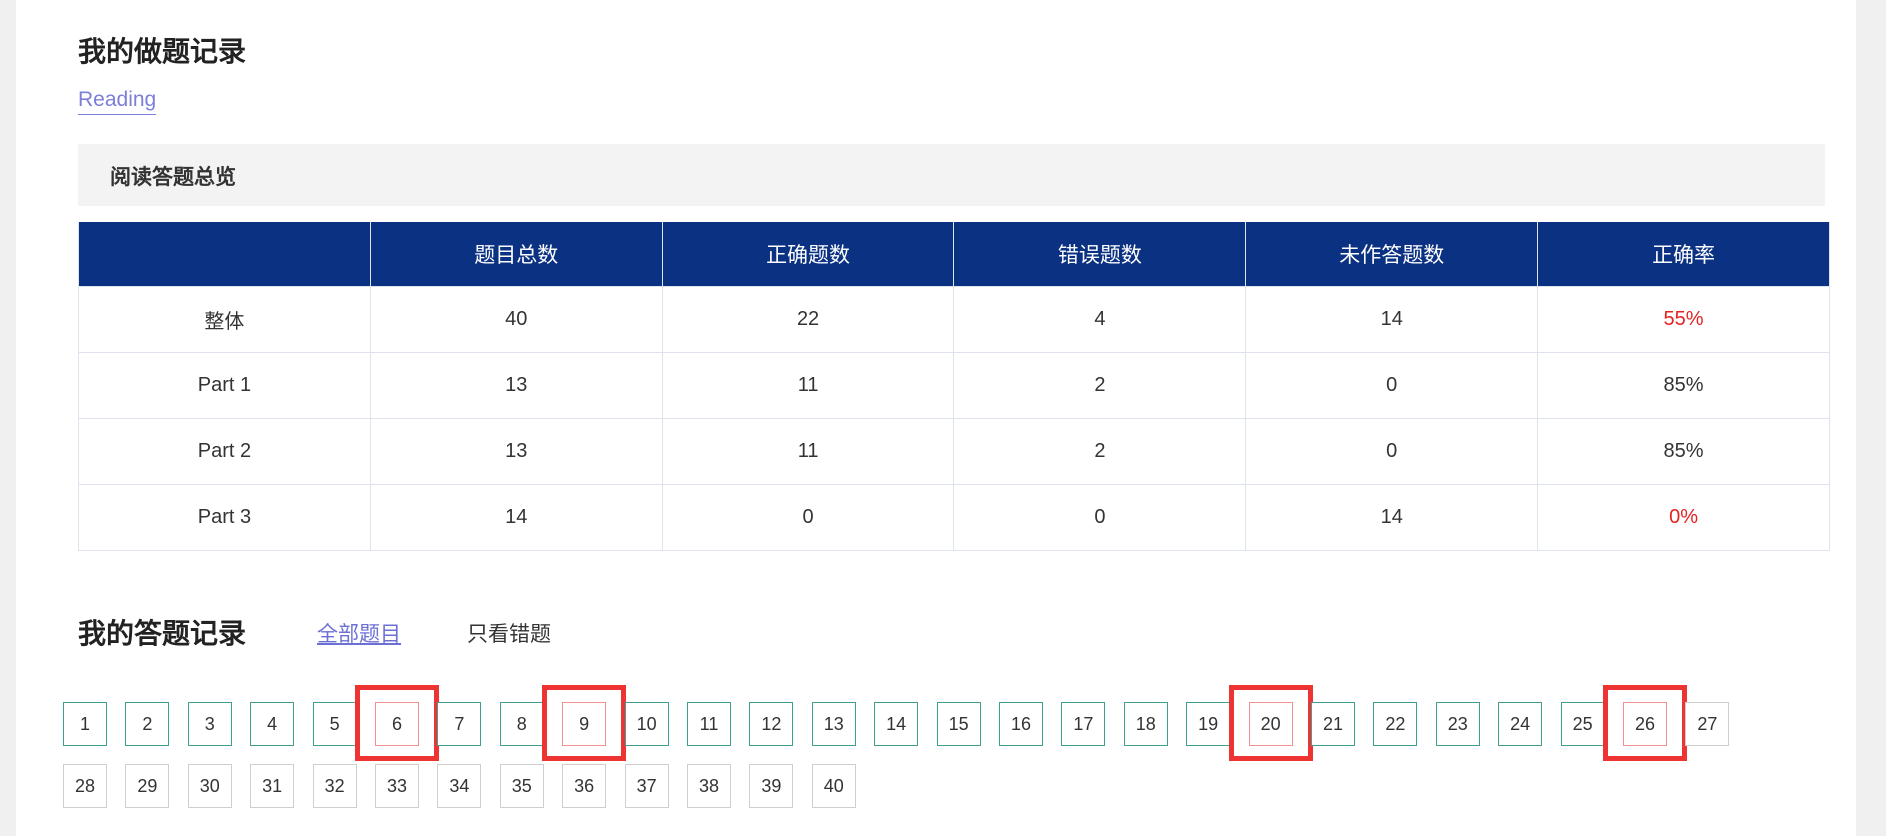 Image resolution: width=1886 pixels, height=836 pixels. I want to click on question-button-6: 6, so click(397, 724).